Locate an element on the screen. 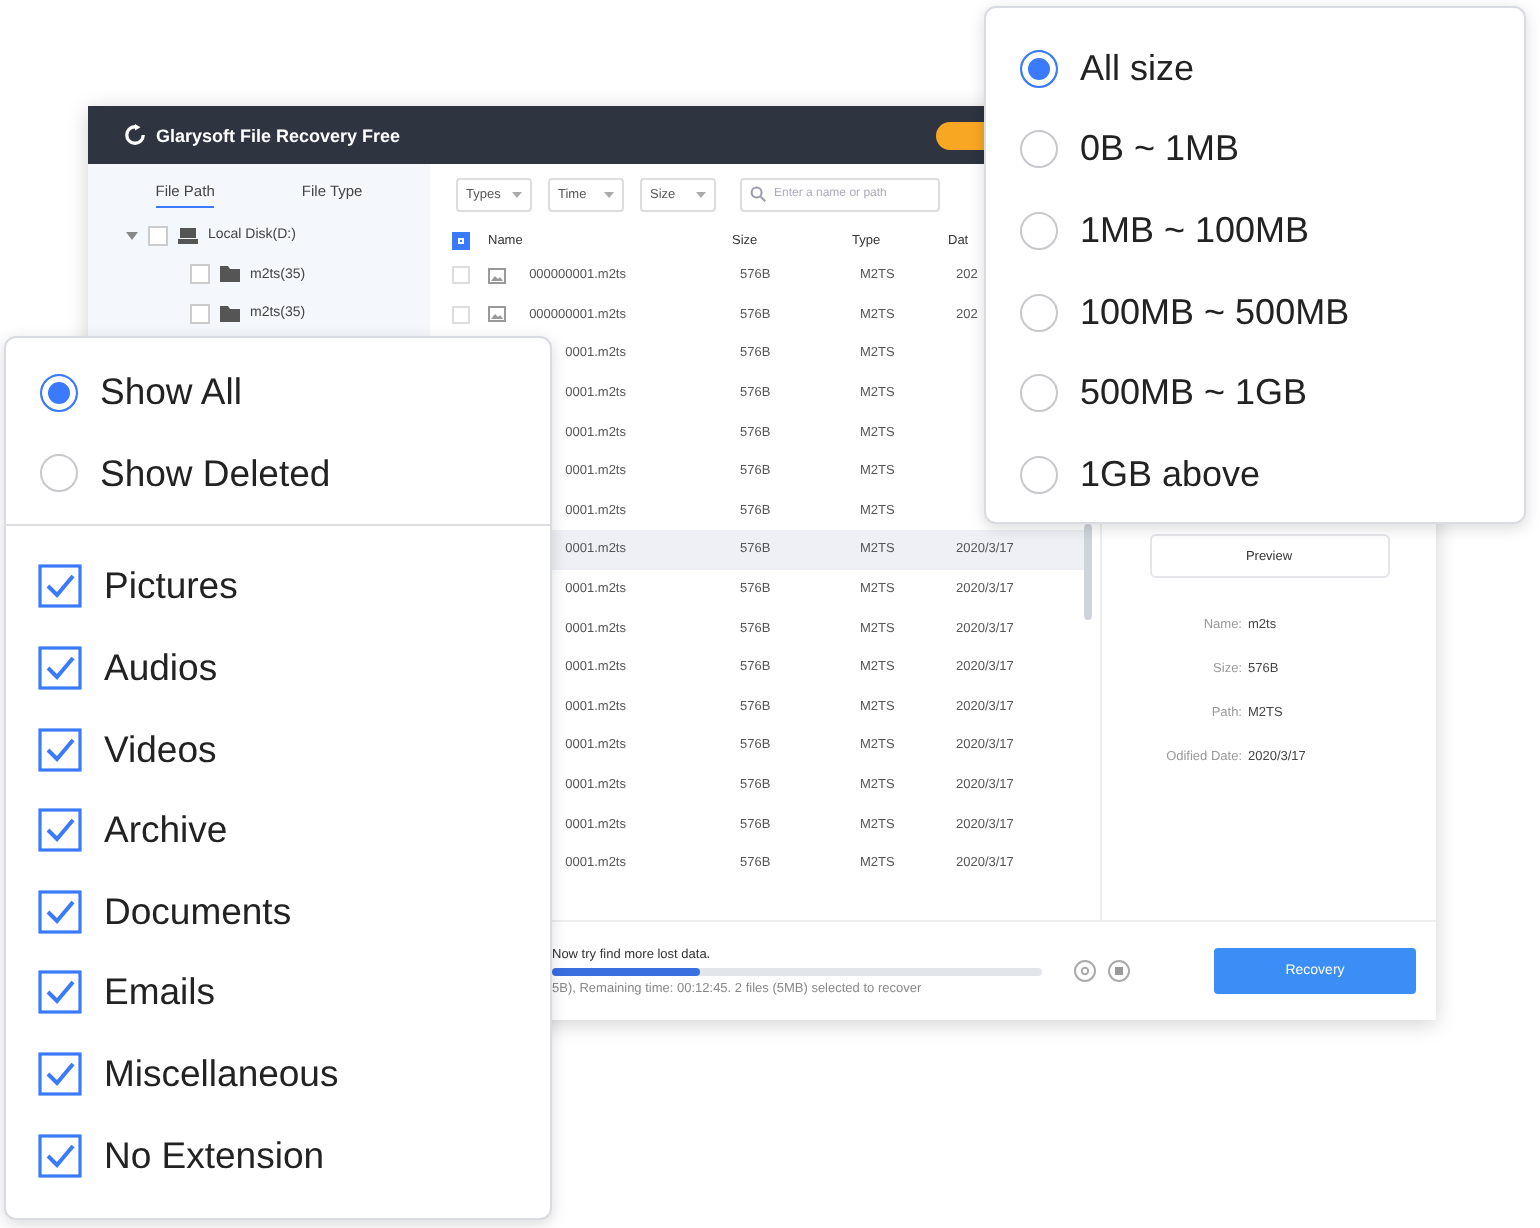 This screenshot has height=1228, width=1540. search-icon is located at coordinates (758, 194).